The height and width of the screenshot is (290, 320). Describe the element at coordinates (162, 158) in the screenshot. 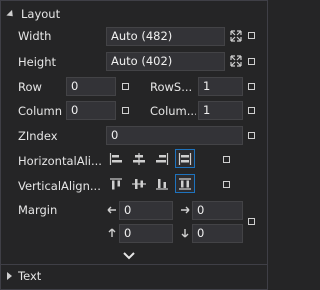

I see `align-right-button` at that location.